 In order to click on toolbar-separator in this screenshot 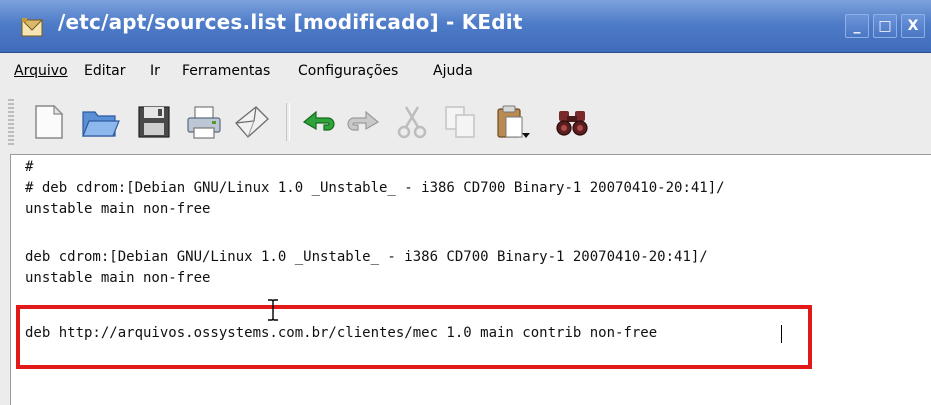, I will do `click(288, 122)`.